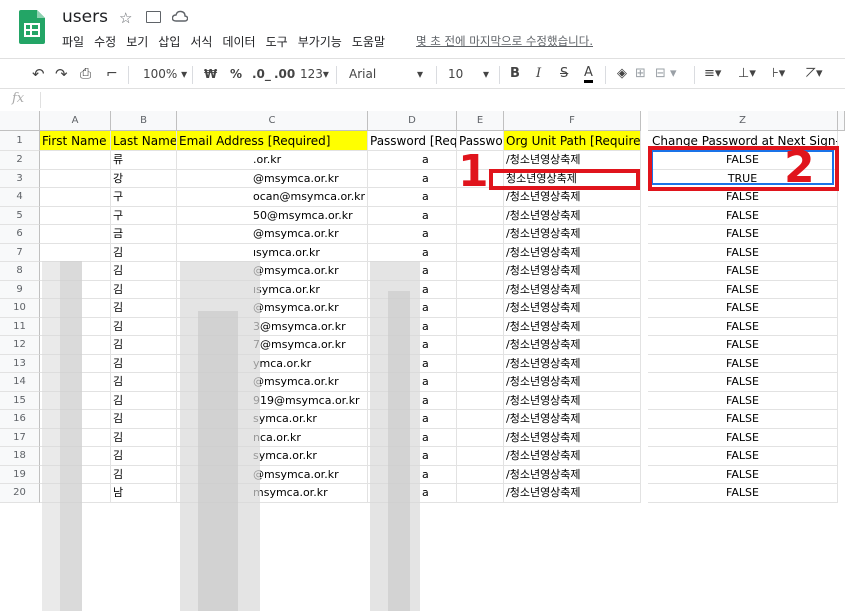  What do you see at coordinates (20, 326) in the screenshot?
I see `row-number: 11` at bounding box center [20, 326].